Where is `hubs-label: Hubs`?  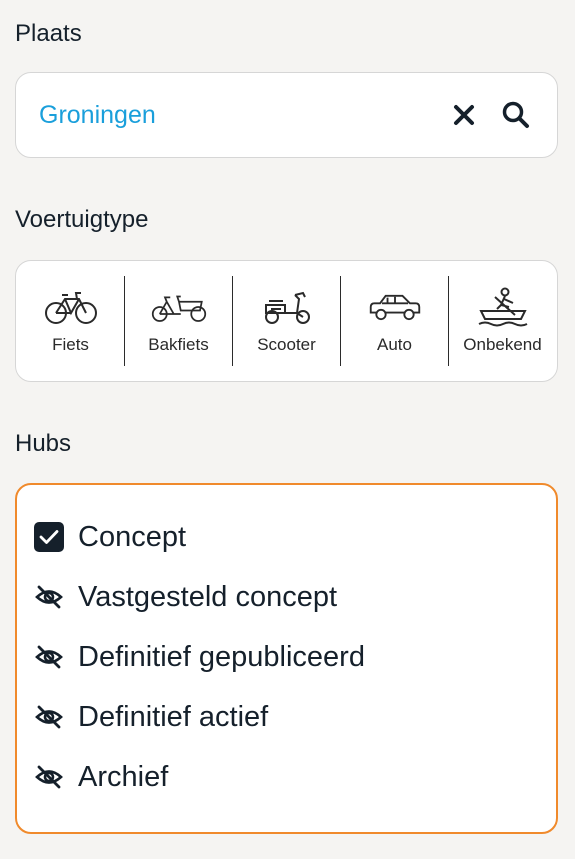
hubs-label: Hubs is located at coordinates (43, 443).